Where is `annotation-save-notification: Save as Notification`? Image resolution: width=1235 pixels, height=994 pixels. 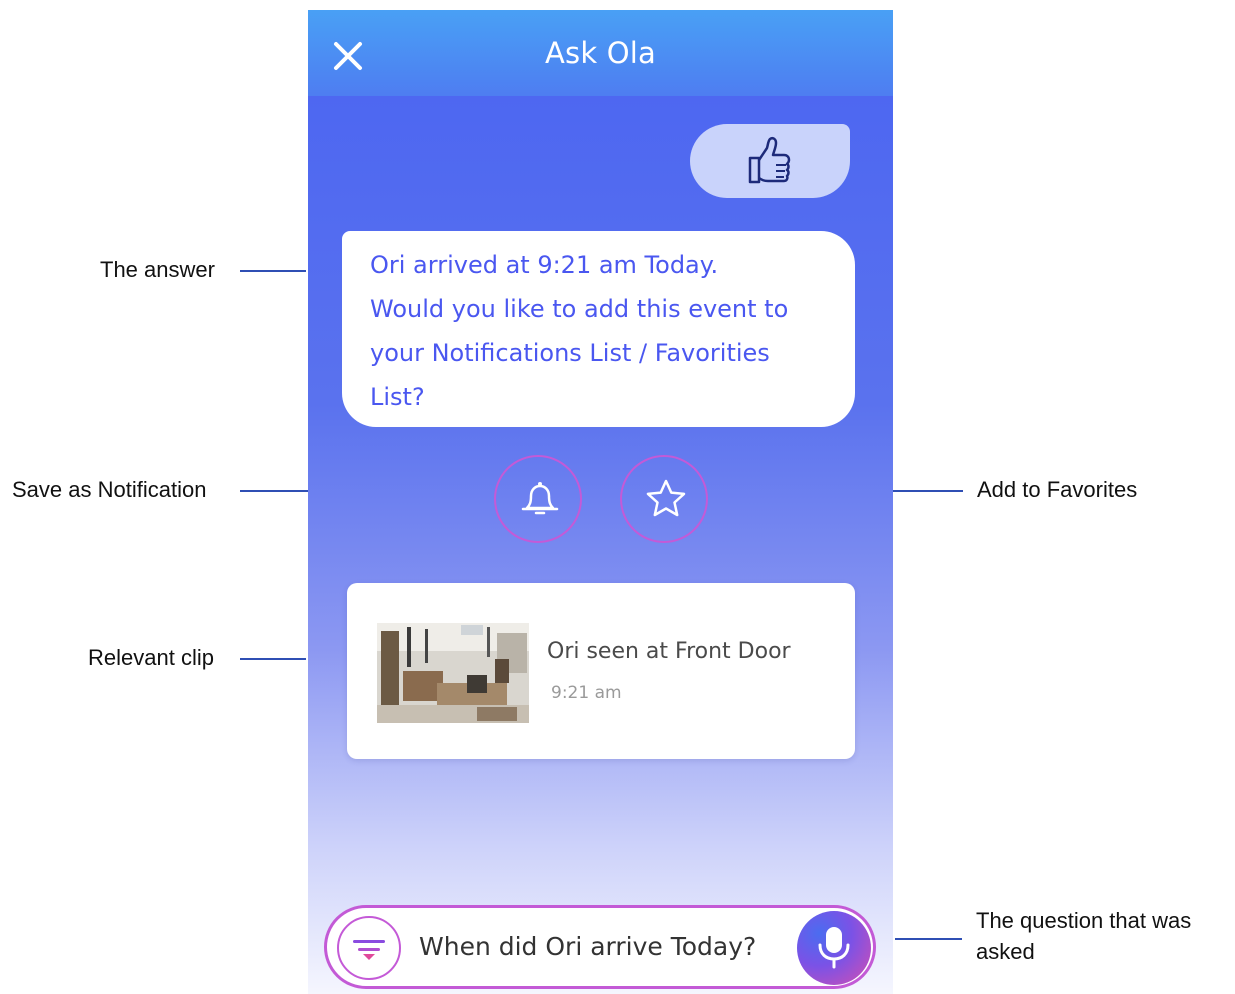 annotation-save-notification: Save as Notification is located at coordinates (109, 489).